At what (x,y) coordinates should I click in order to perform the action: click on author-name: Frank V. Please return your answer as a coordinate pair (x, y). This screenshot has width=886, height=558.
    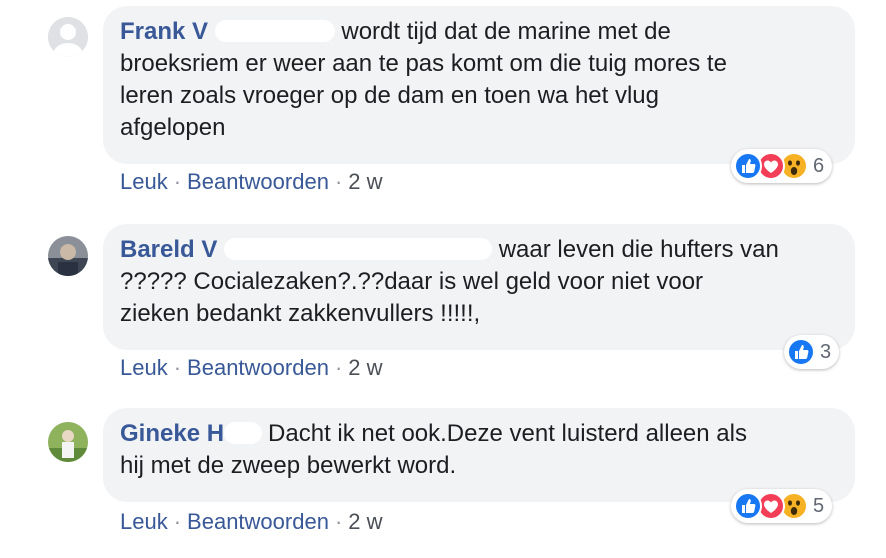
    Looking at the image, I should click on (164, 31).